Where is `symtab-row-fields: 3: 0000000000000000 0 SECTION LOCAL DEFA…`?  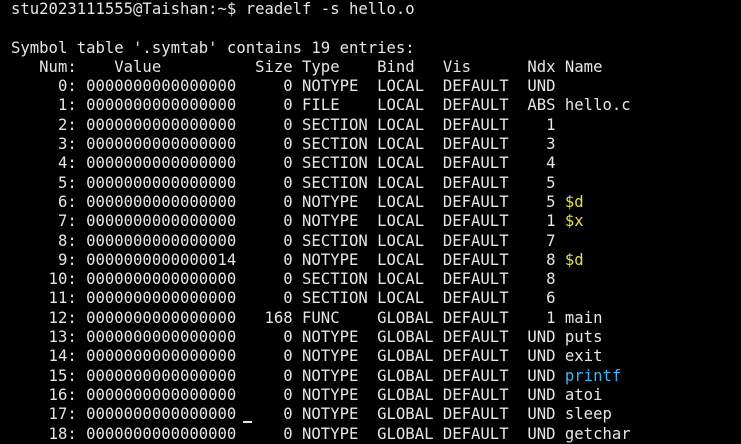 symtab-row-fields: 3: 0000000000000000 0 SECTION LOCAL DEFA… is located at coordinates (288, 144).